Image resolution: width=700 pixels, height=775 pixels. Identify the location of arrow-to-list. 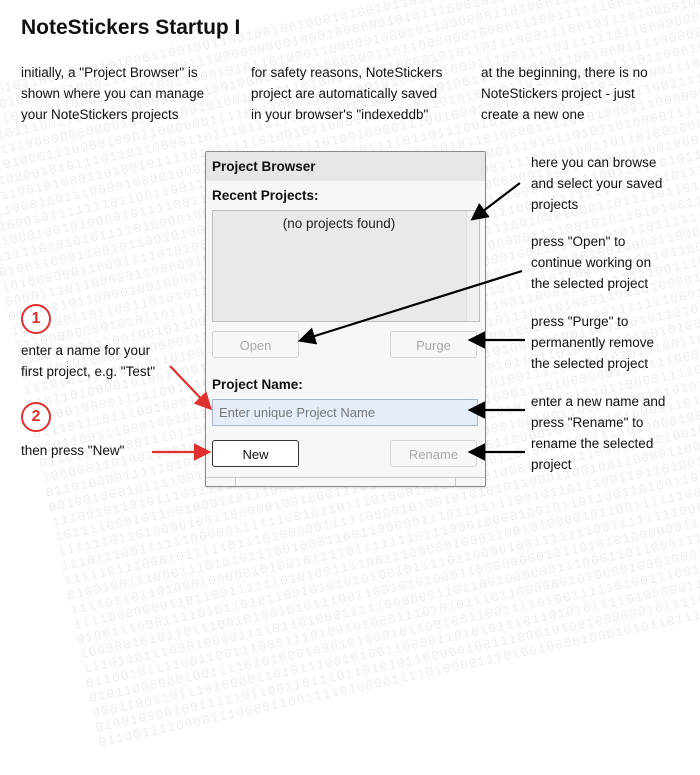
(495, 201).